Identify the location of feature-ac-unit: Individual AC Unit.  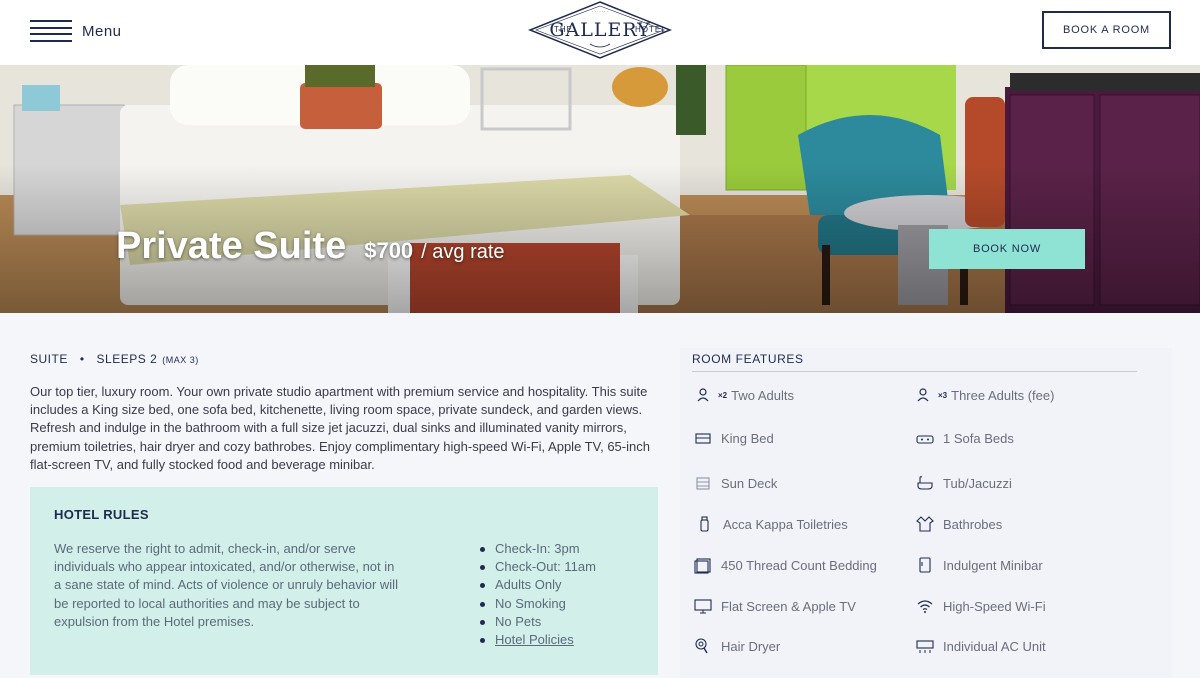
(981, 646).